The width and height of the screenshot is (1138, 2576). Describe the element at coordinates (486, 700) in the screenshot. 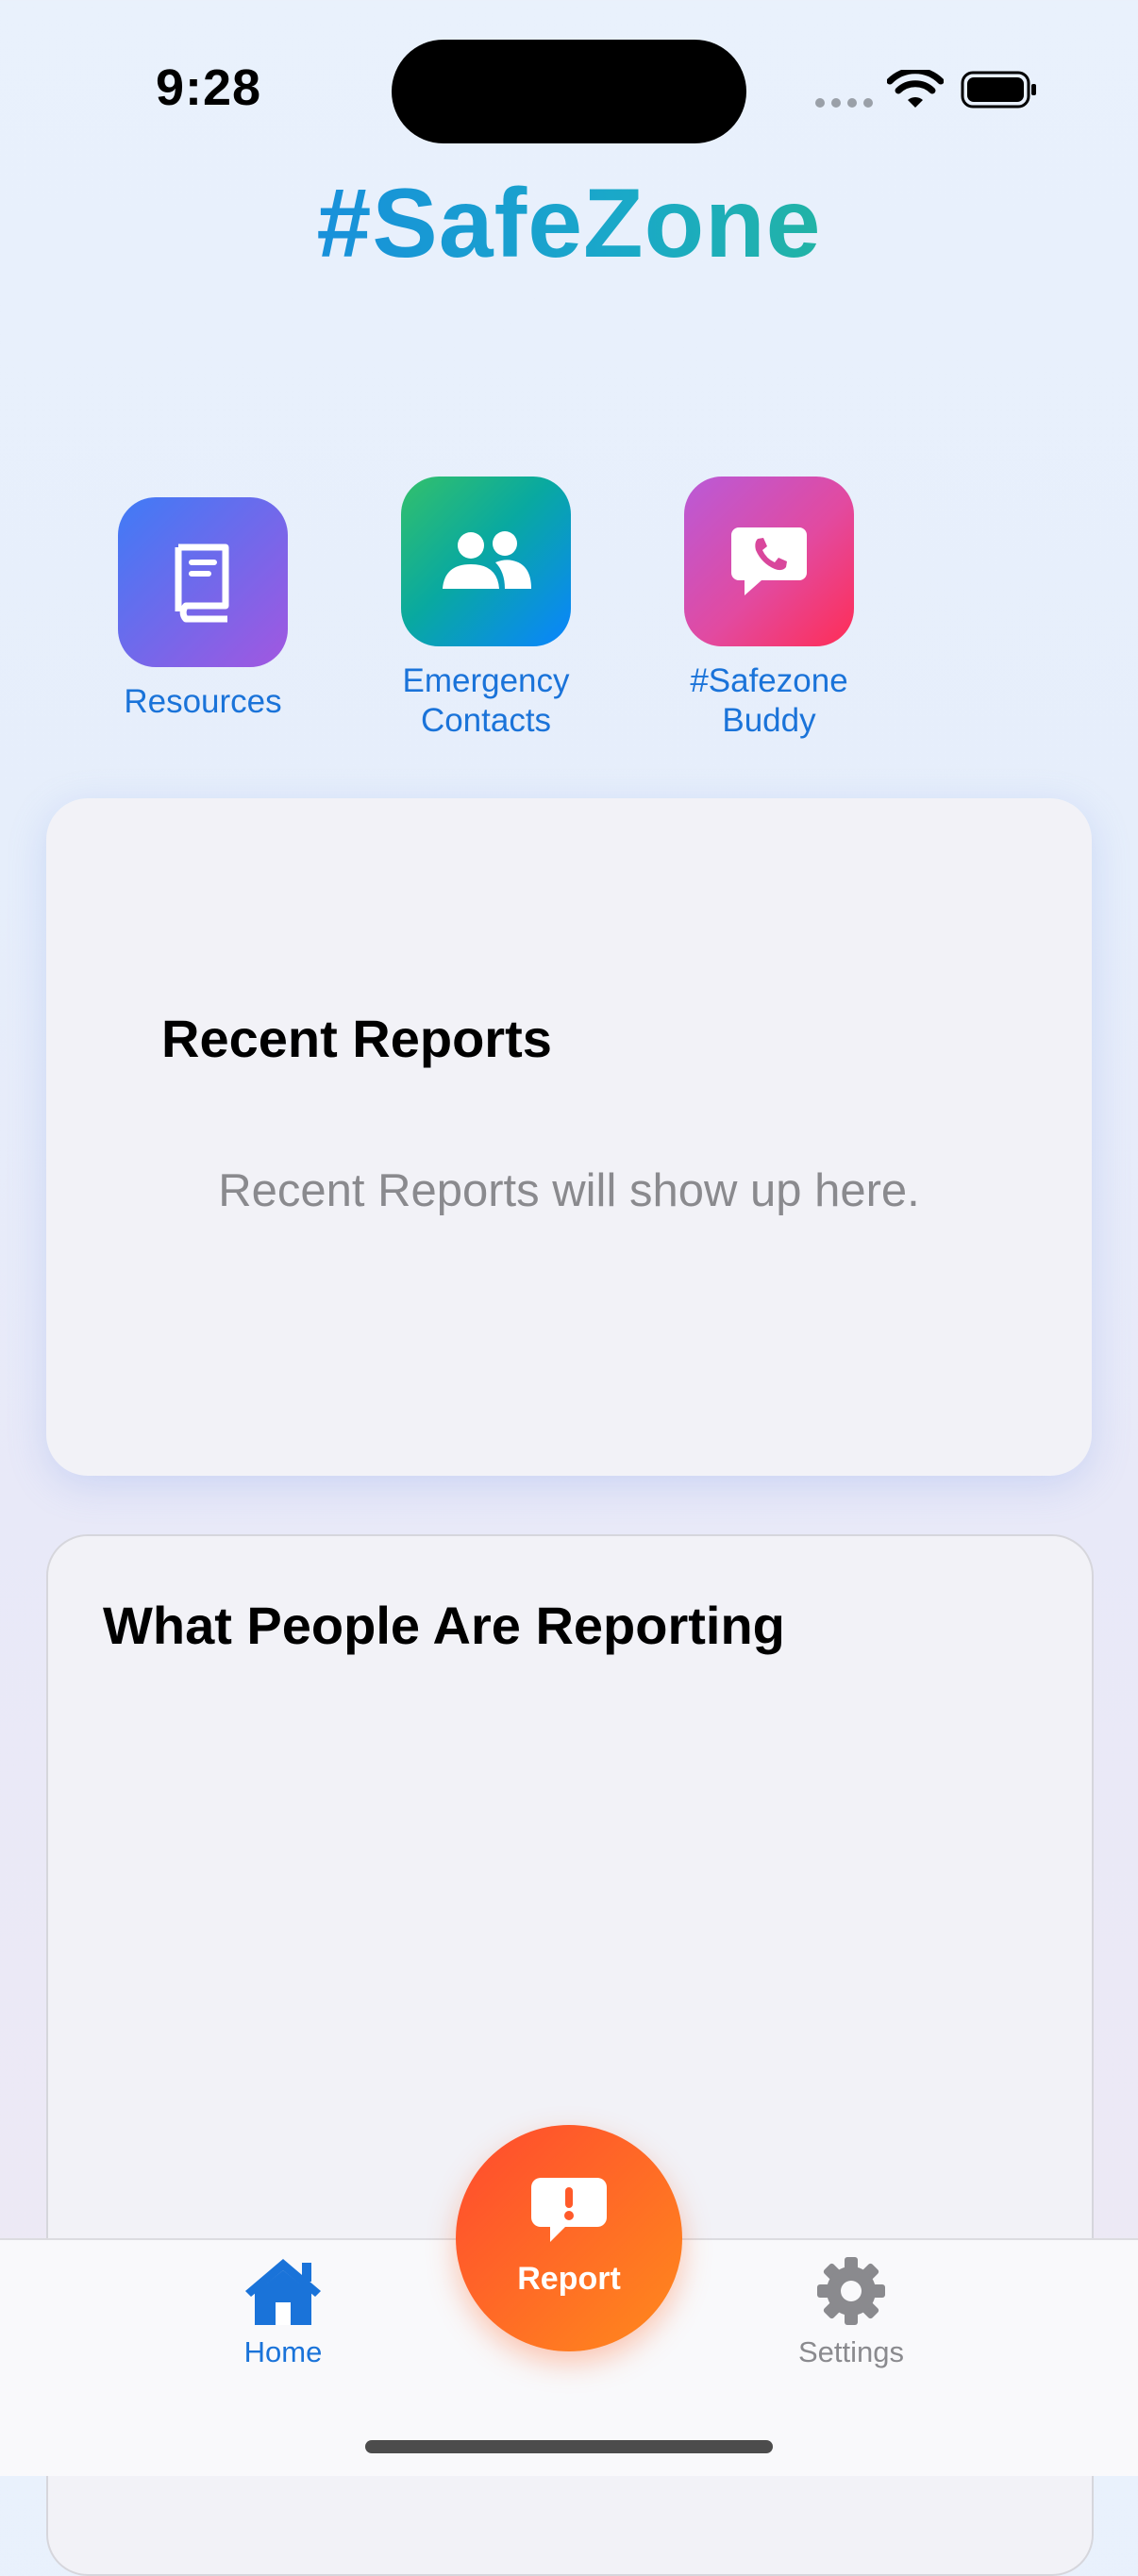

I see `emergency-contacts-label: Emergency Contacts` at that location.